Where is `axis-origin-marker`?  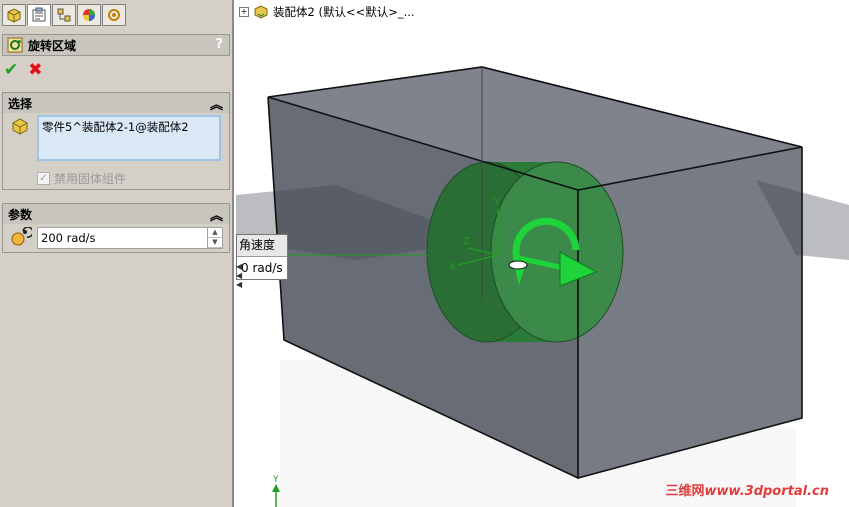 axis-origin-marker is located at coordinates (518, 265).